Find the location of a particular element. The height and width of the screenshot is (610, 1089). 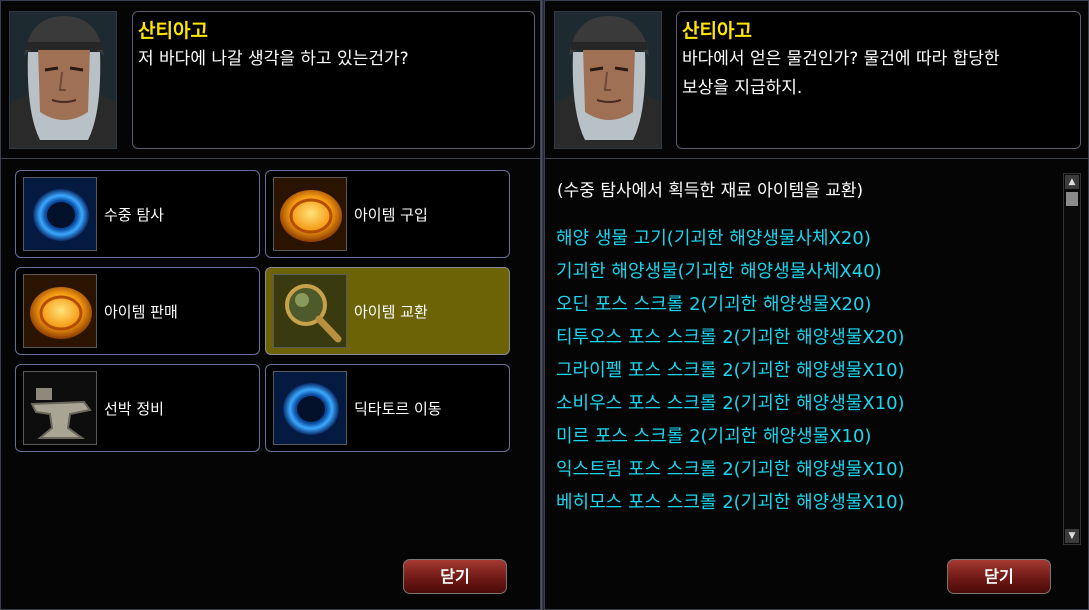

npc-dialog-box: 산티아고 저 바다에 나갈 생각을 하고 있는건가? is located at coordinates (333, 80).